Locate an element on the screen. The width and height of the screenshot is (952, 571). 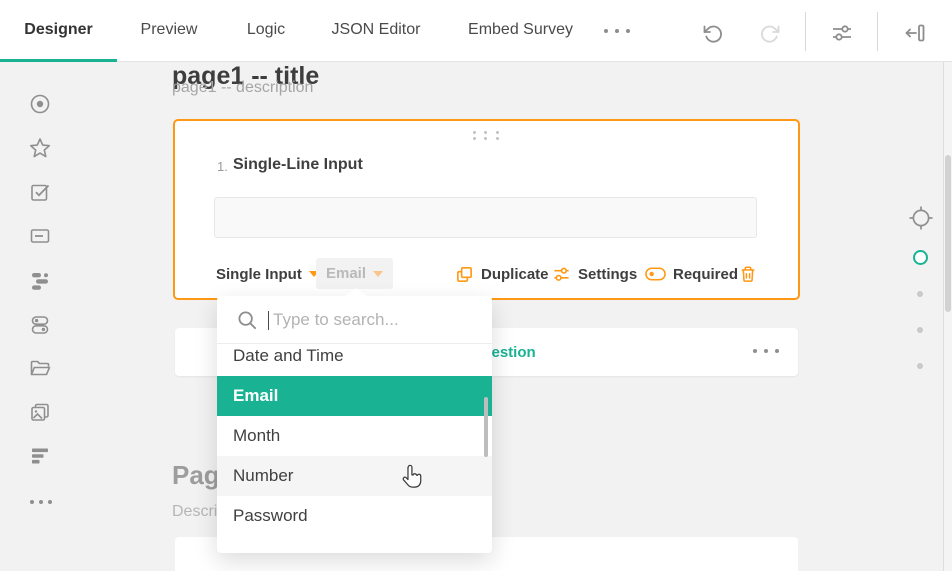
redo-icon is located at coordinates (770, 34).